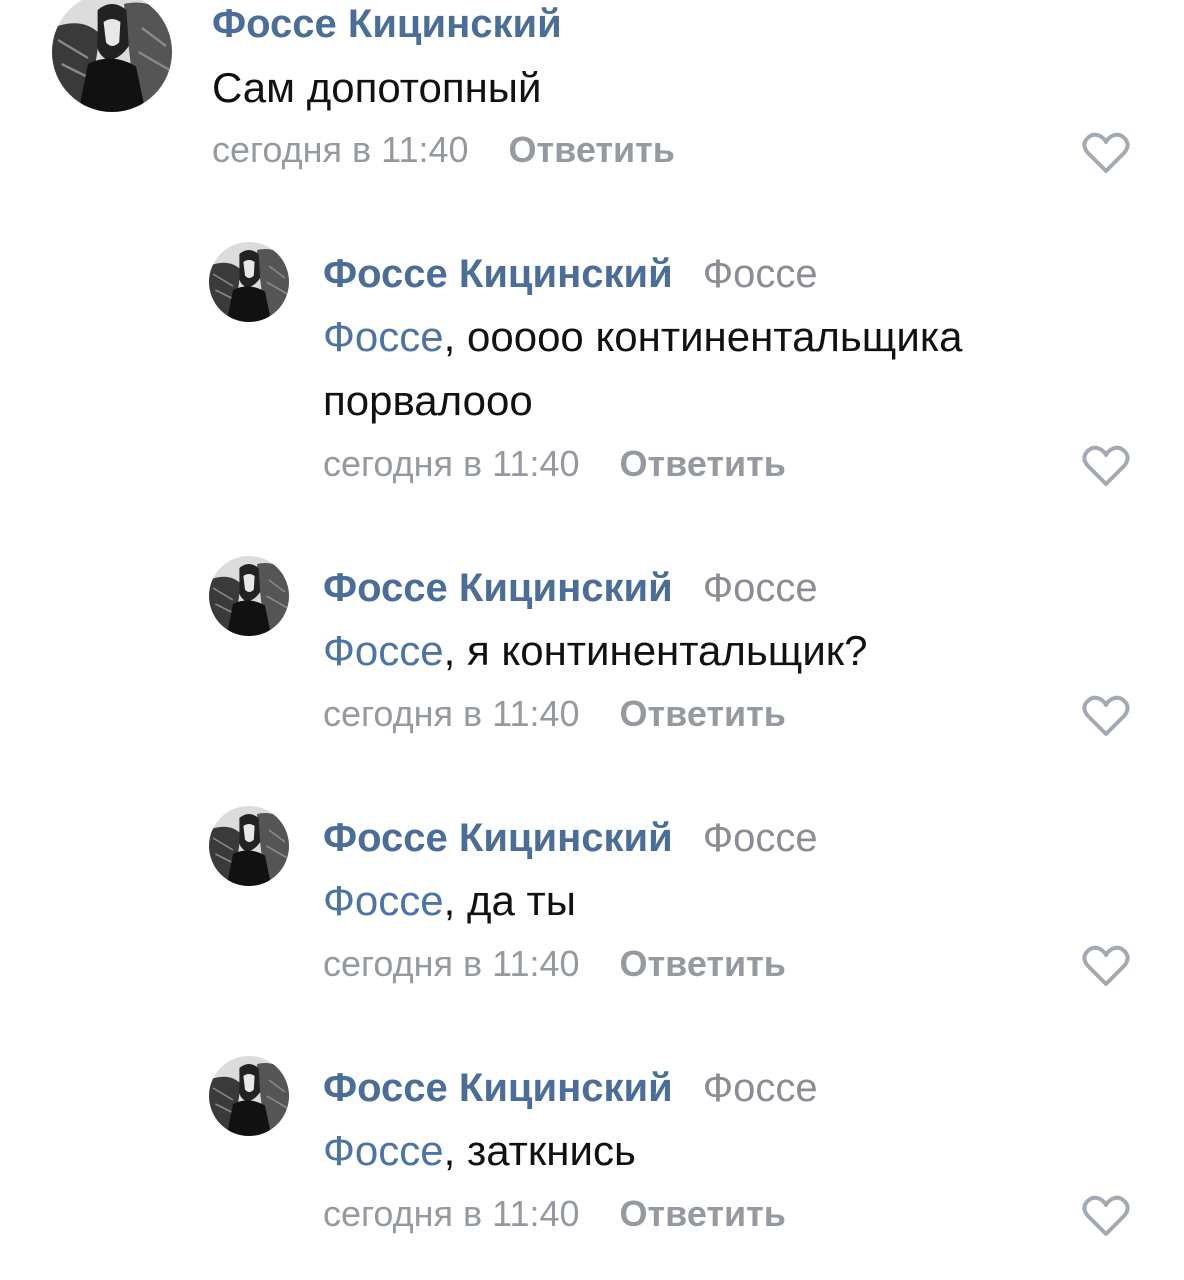 The height and width of the screenshot is (1280, 1184). I want to click on comment-text: Фоссе, да ты, so click(449, 901).